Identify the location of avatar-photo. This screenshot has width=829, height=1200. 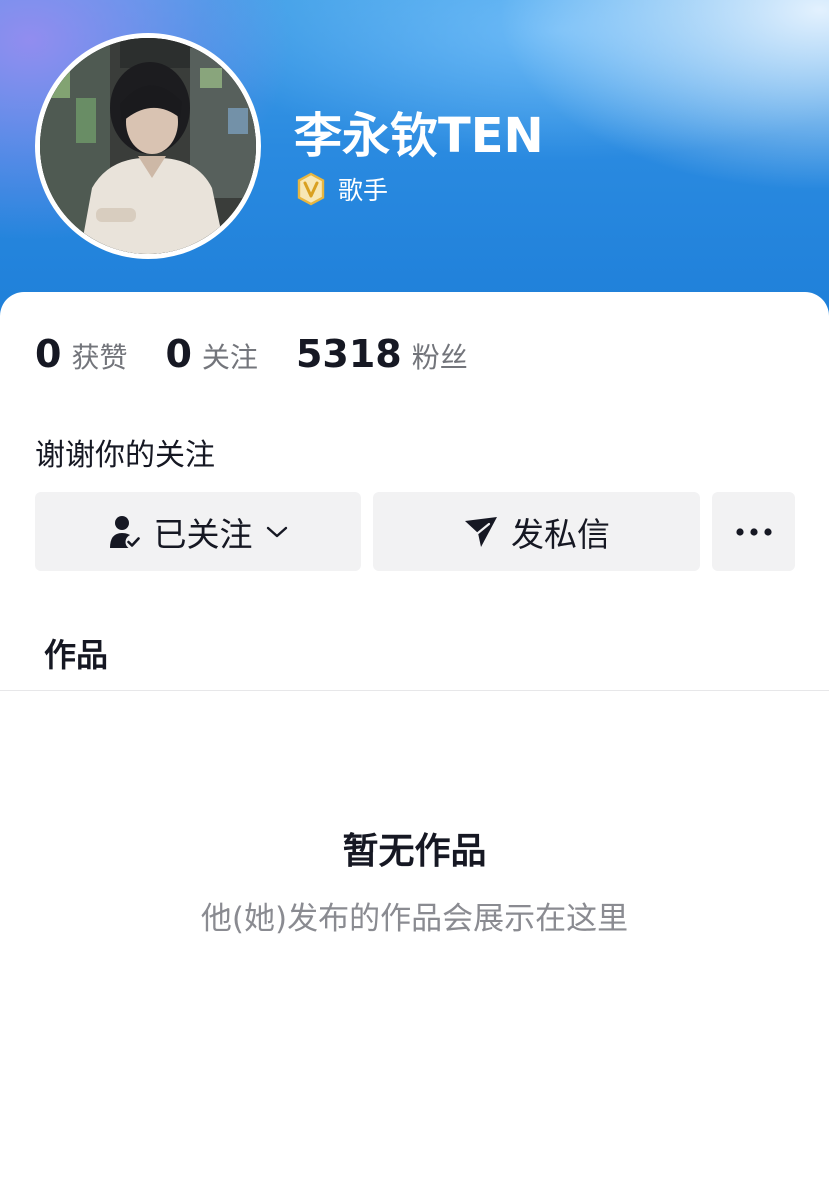
(148, 146).